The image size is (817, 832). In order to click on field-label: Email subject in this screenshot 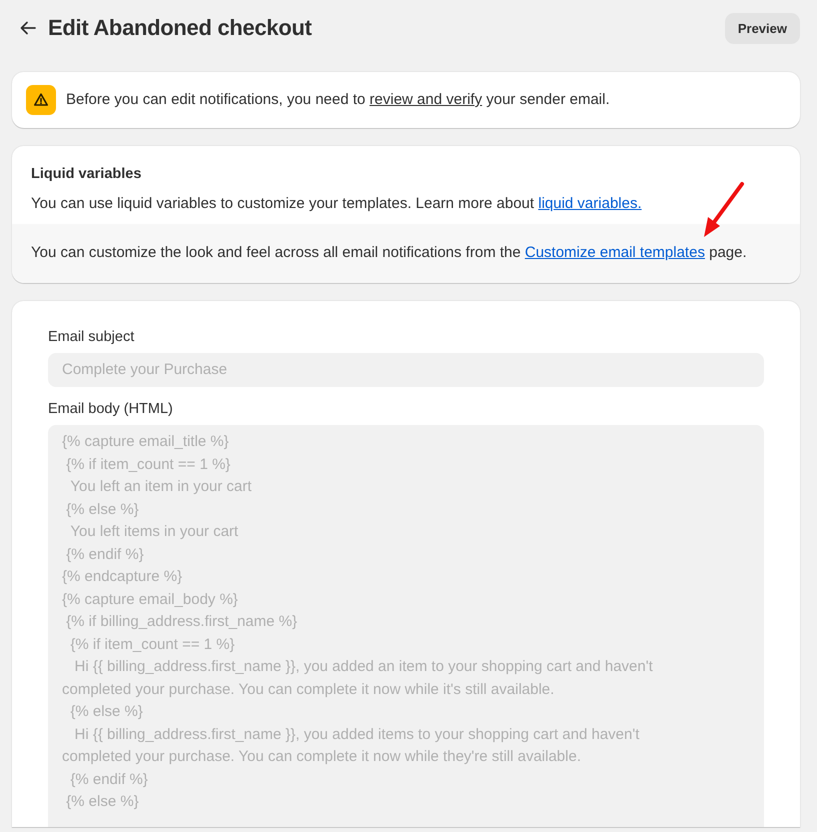, I will do `click(92, 337)`.